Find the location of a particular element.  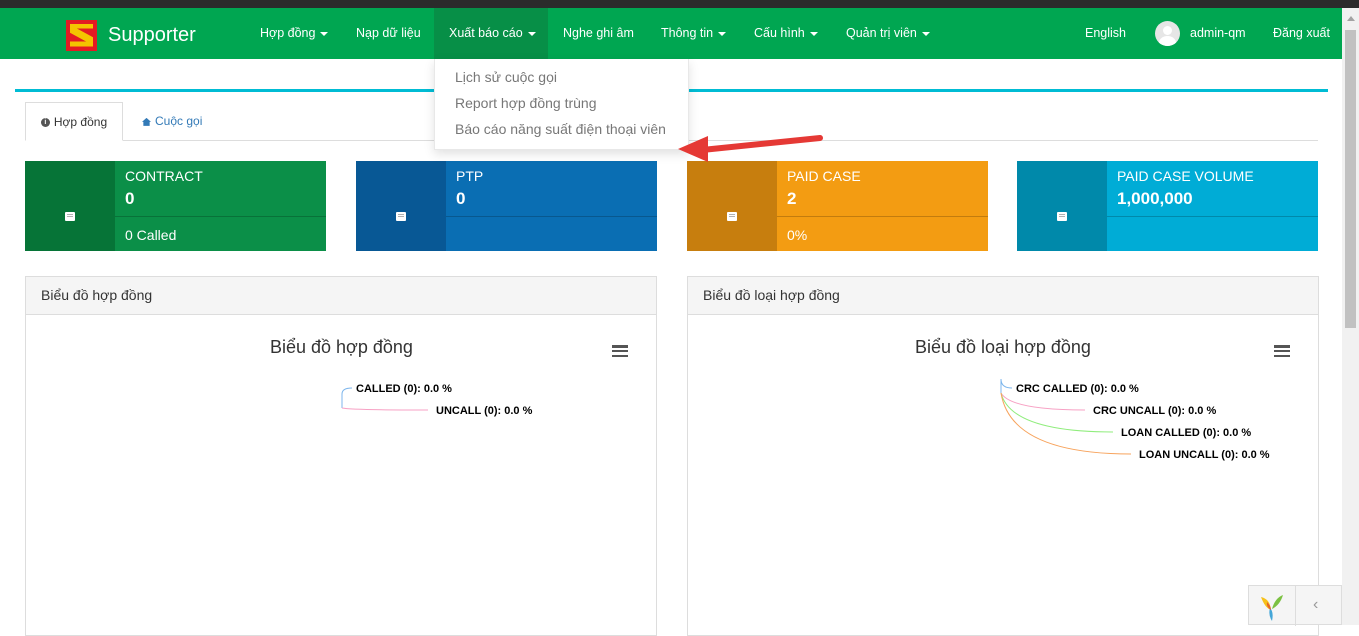

scroll-up-icon is located at coordinates (1351, 18).